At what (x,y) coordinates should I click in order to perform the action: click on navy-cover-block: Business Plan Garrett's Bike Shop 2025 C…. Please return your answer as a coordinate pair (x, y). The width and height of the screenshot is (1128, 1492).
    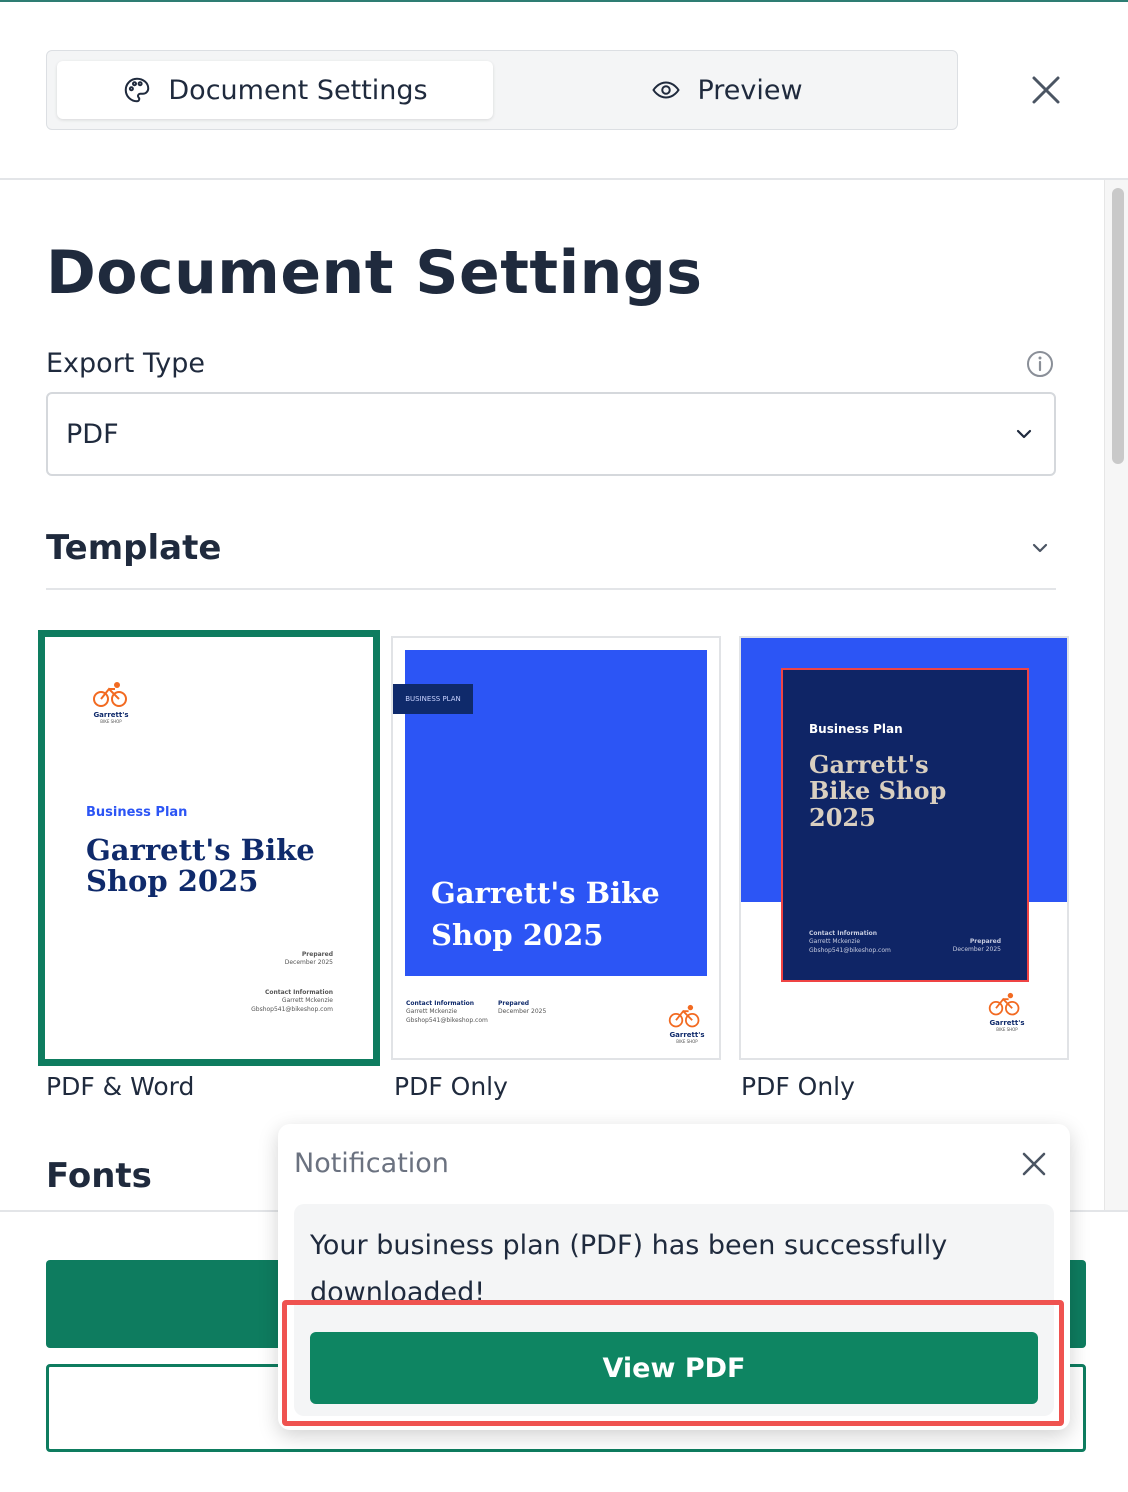
    Looking at the image, I should click on (905, 825).